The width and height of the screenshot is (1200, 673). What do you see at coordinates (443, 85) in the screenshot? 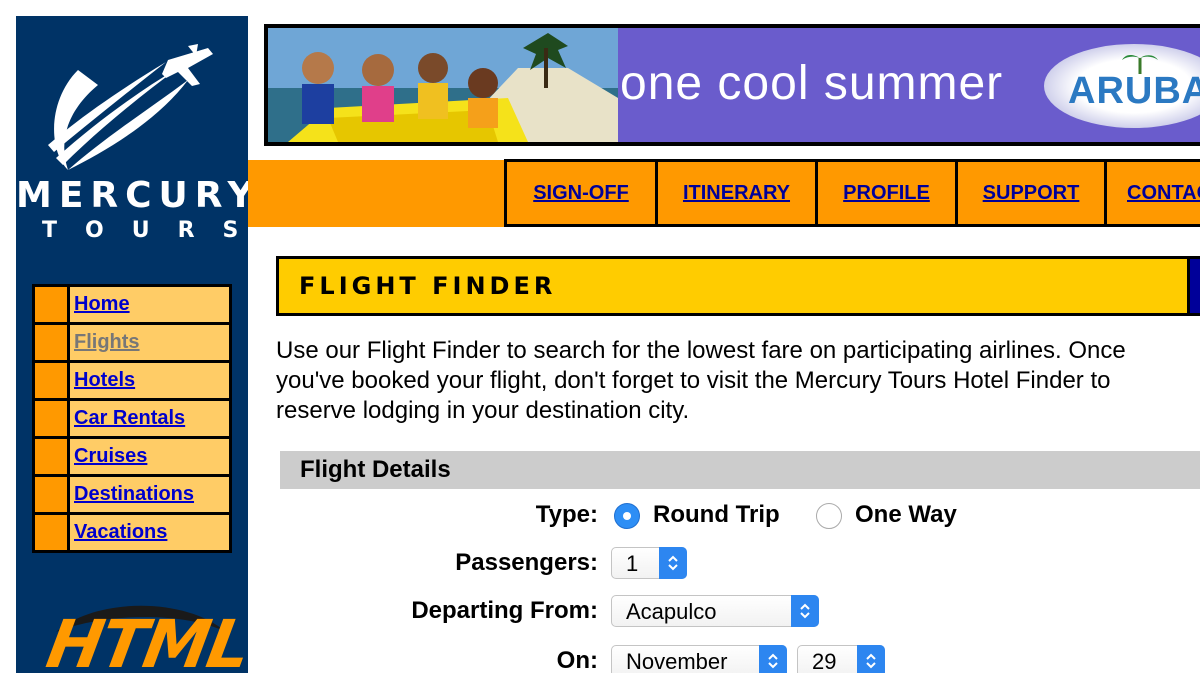
I see `banner-photo-image` at bounding box center [443, 85].